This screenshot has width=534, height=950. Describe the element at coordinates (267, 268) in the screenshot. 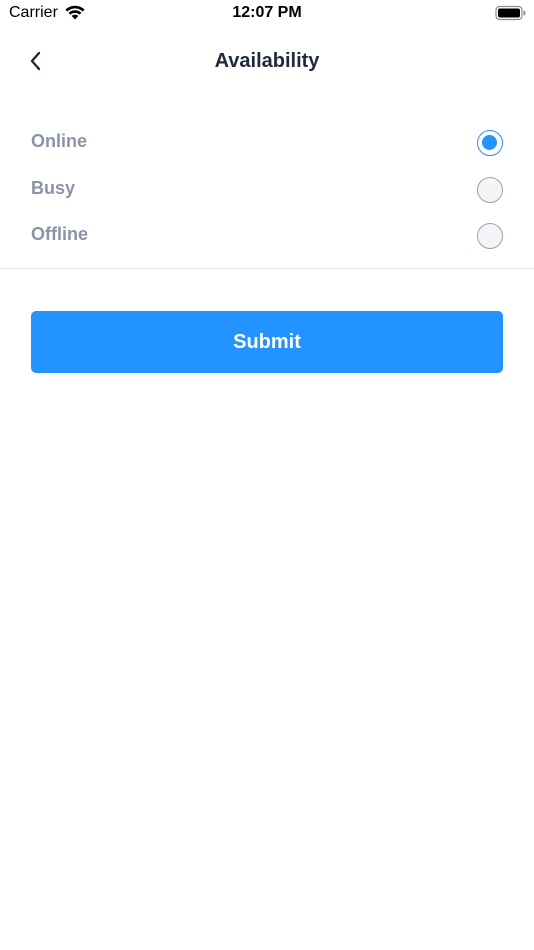

I see `divider` at that location.